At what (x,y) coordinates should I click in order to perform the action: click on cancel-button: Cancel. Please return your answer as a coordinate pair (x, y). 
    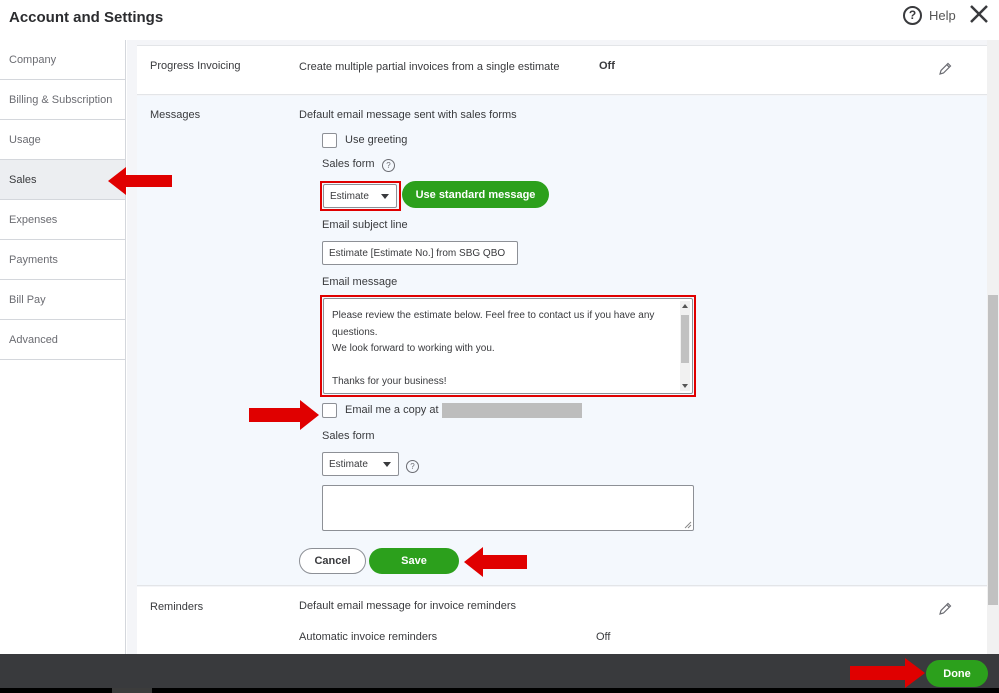
    Looking at the image, I should click on (332, 561).